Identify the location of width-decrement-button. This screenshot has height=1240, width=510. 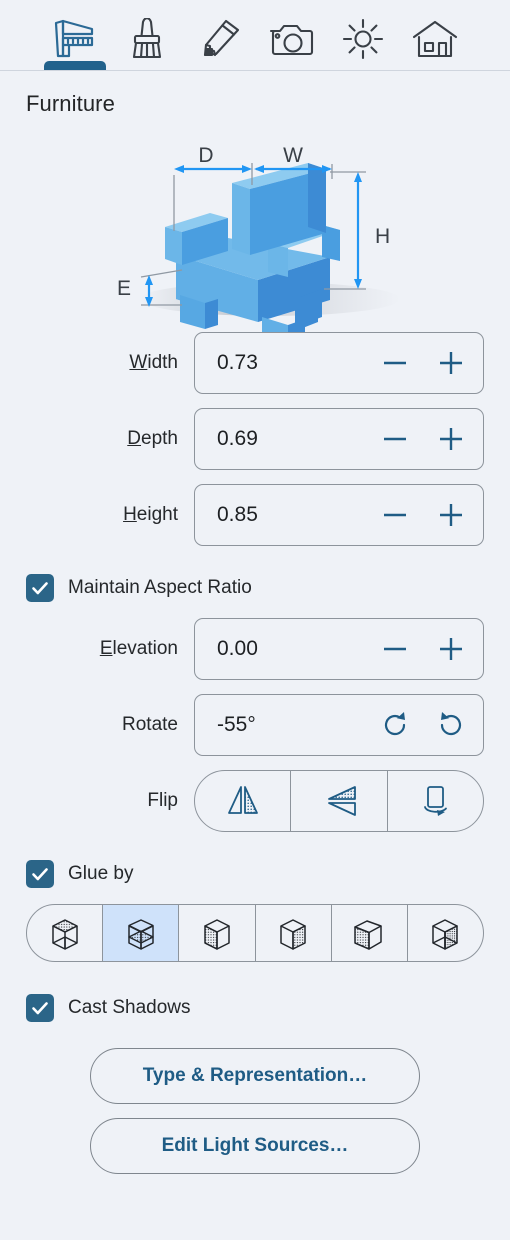
(395, 363).